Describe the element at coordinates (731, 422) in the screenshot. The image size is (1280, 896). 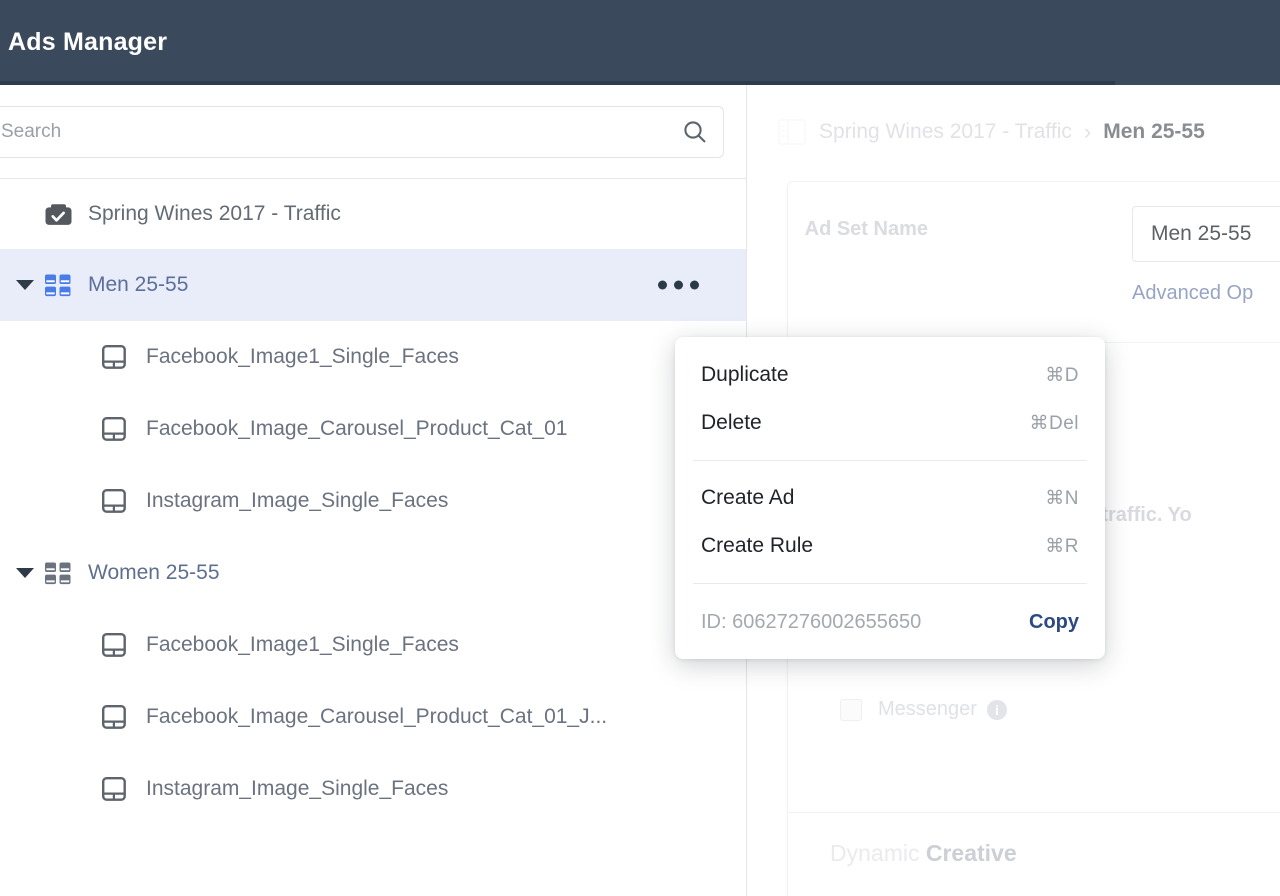
I see `menu-item-label: Delete` at that location.